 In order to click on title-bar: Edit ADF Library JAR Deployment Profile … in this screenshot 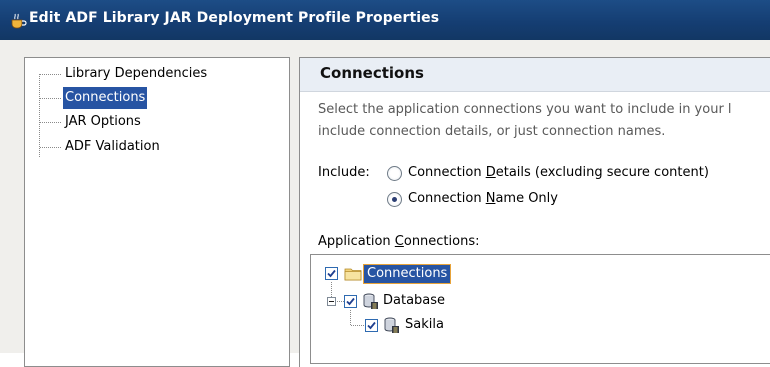, I will do `click(385, 20)`.